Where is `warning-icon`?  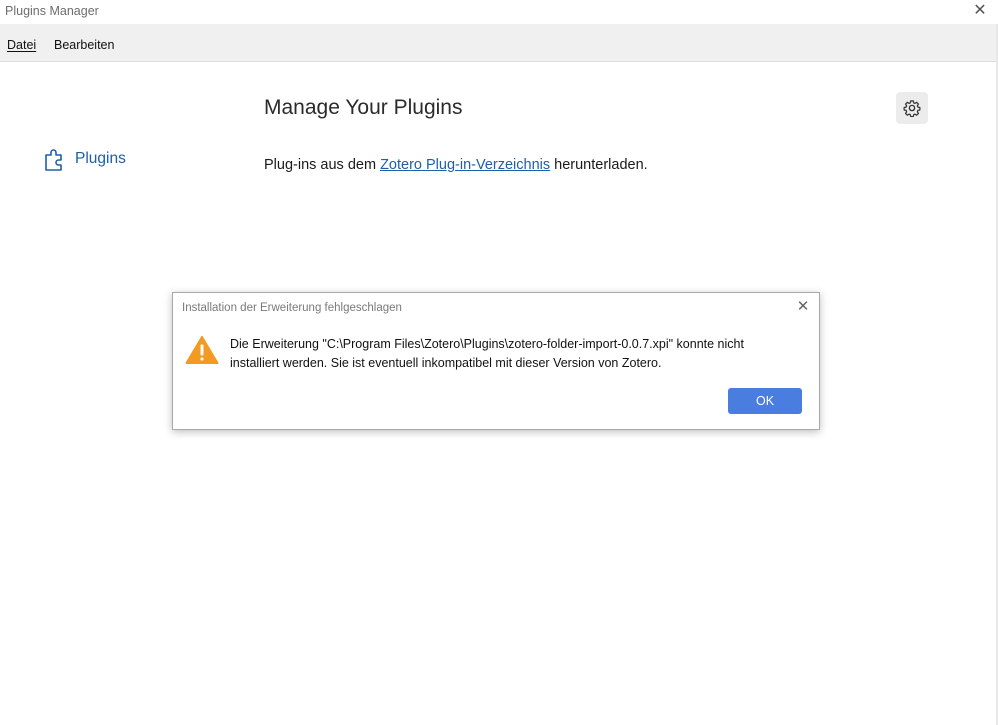
warning-icon is located at coordinates (202, 352).